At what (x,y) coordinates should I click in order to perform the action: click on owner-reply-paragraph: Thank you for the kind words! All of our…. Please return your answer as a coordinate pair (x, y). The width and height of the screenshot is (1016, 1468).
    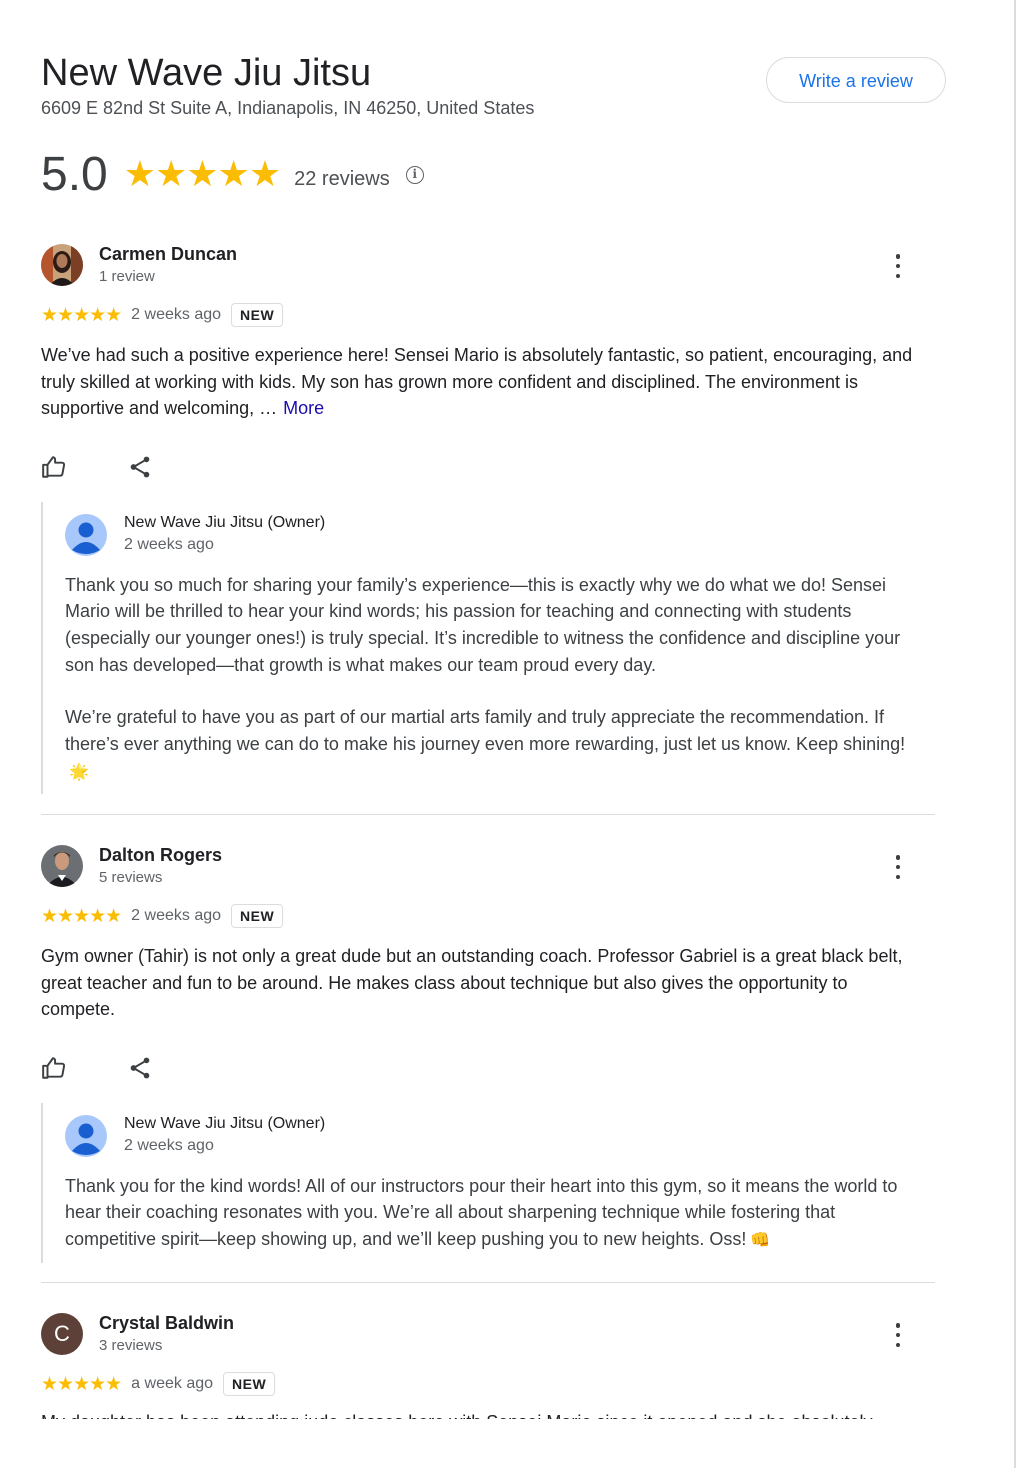
    Looking at the image, I should click on (495, 1214).